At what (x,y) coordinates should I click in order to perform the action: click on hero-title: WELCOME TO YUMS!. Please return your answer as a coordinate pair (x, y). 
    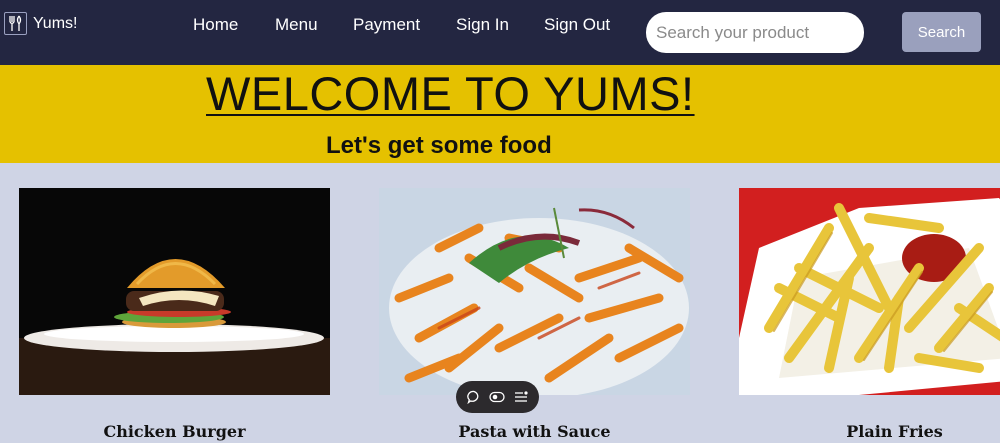
    Looking at the image, I should click on (450, 93).